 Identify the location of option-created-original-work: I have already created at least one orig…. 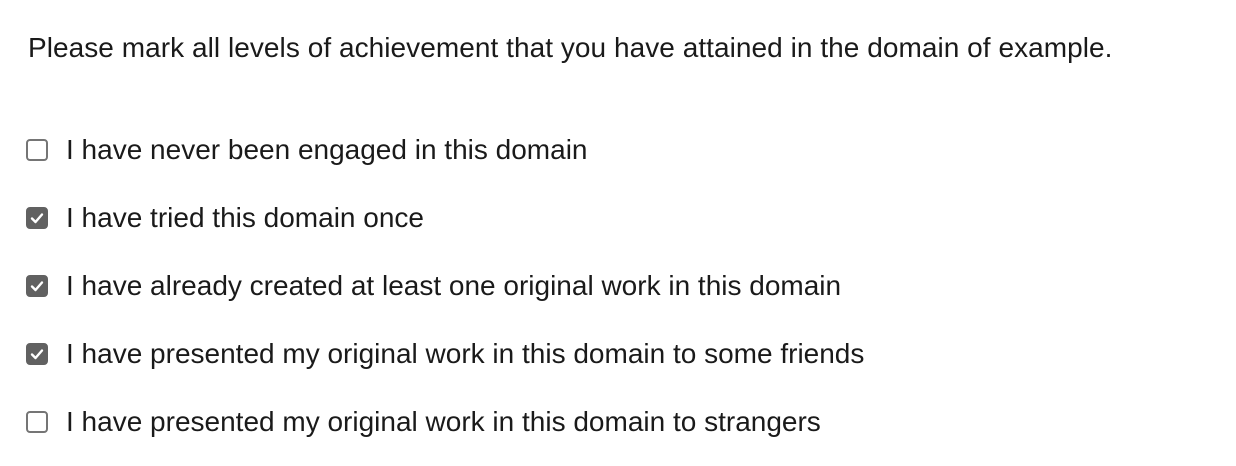
(444, 286).